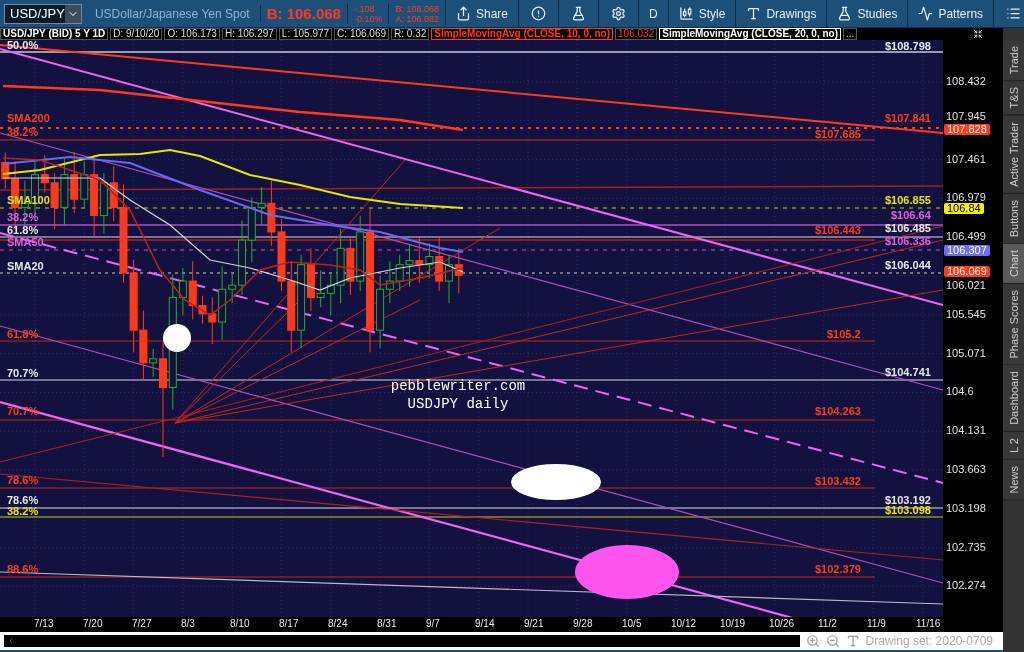  What do you see at coordinates (11, 641) in the screenshot?
I see `scroll-left-icon` at bounding box center [11, 641].